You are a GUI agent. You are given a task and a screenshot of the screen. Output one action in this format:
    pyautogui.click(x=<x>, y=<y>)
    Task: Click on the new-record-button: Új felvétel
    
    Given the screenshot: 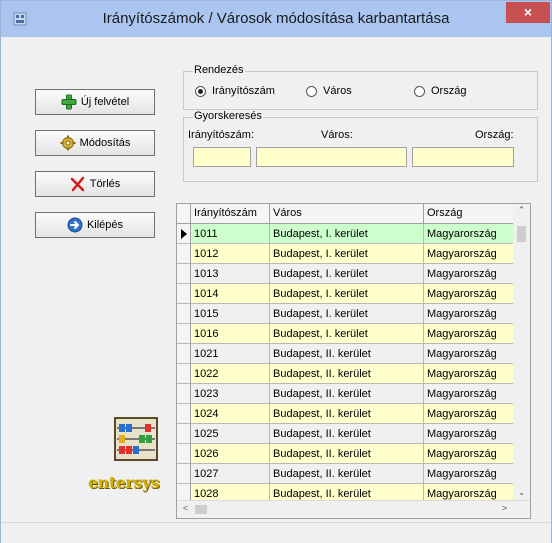 What is the action you would take?
    pyautogui.click(x=95, y=102)
    